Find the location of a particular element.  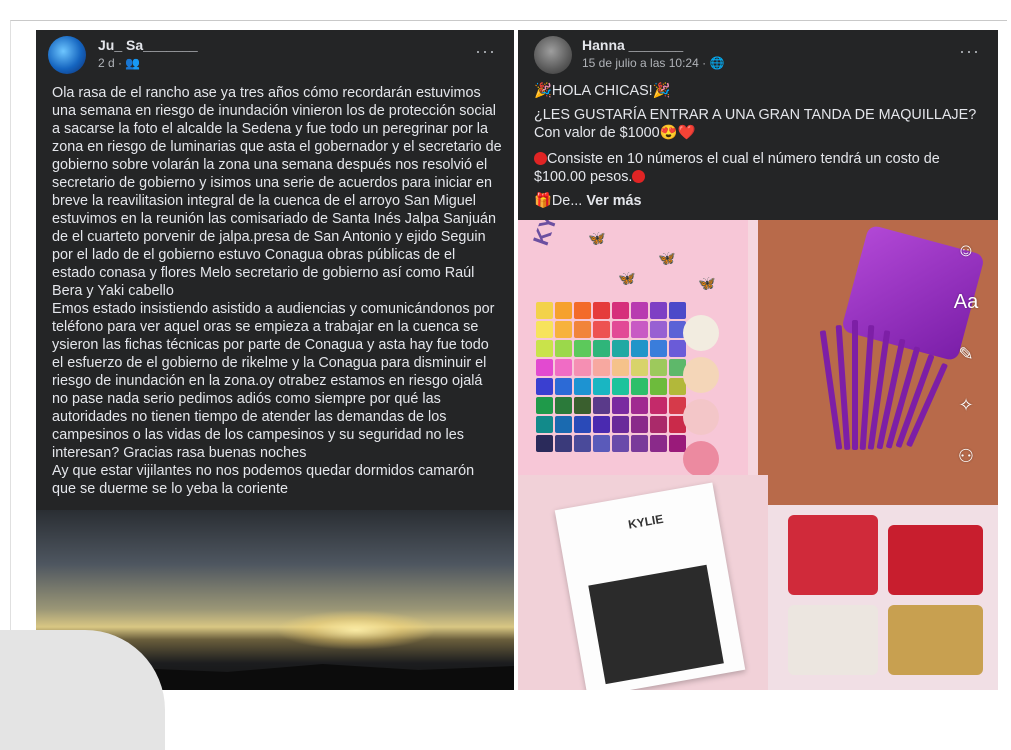

tag-person-icon: ⚇ is located at coordinates (966, 456).